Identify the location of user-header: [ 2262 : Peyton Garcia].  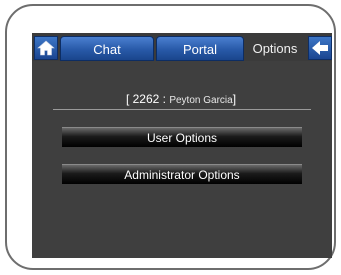
(181, 100).